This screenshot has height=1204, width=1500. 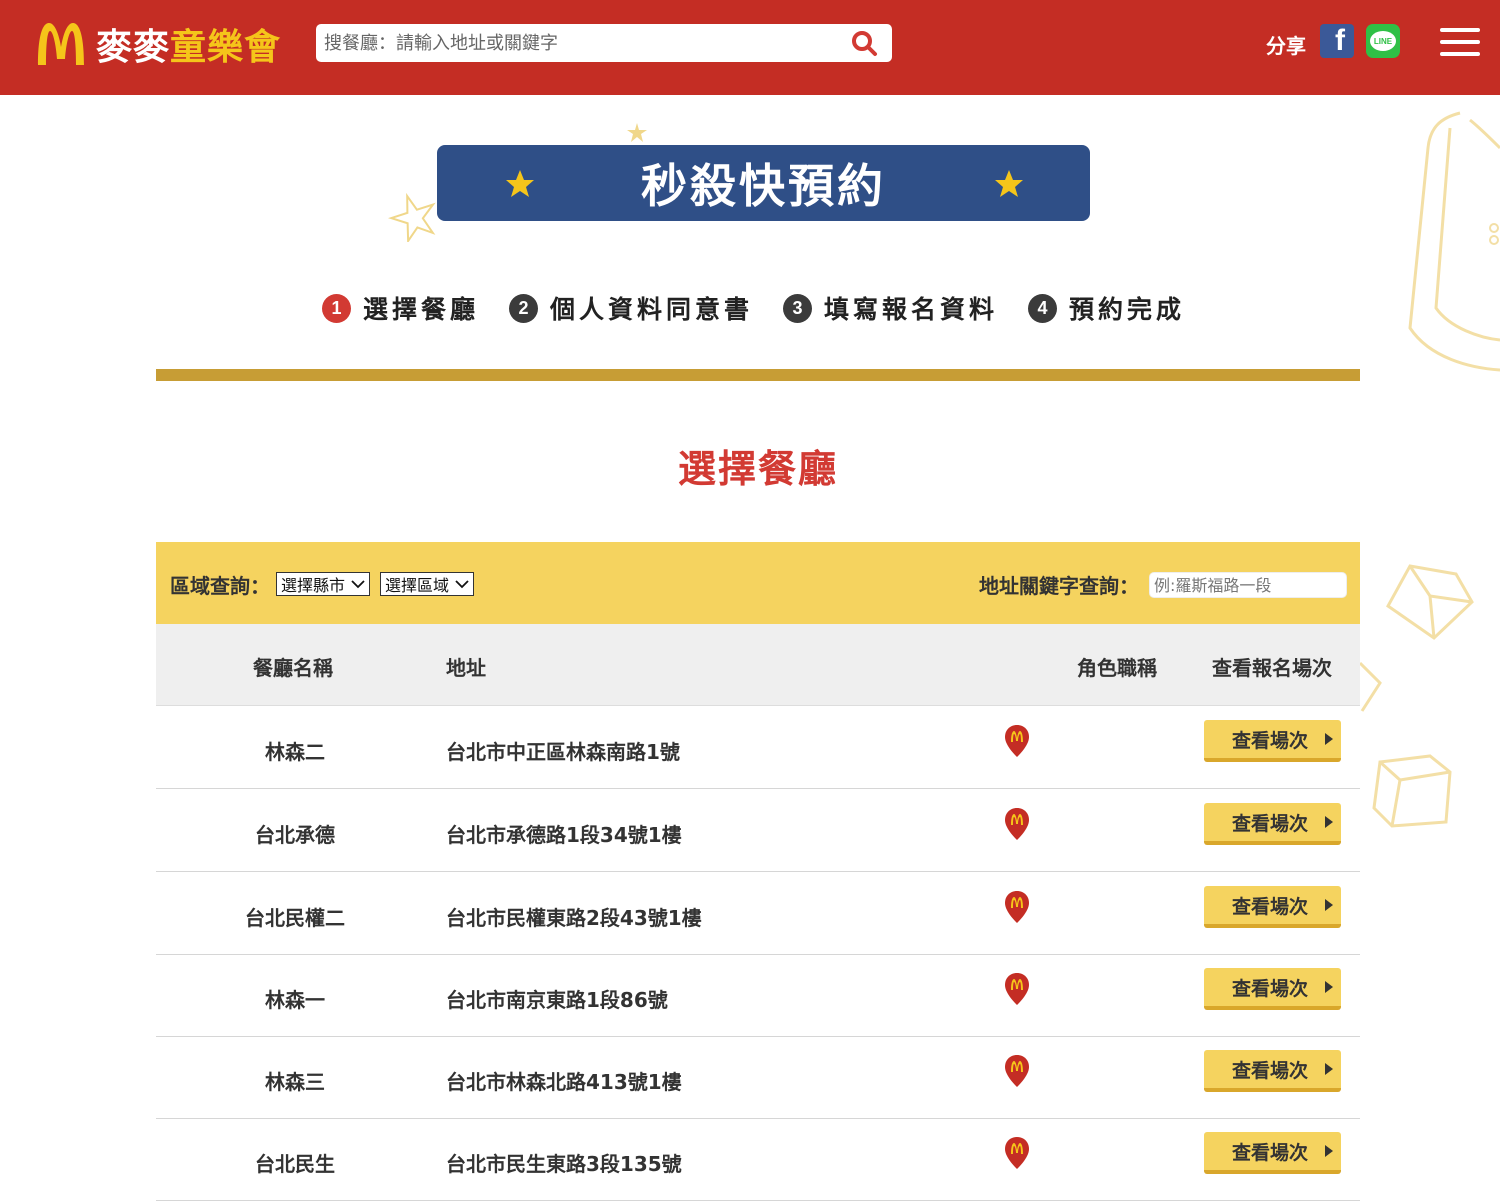 What do you see at coordinates (1127, 309) in the screenshot?
I see `step-label: 預約完成` at bounding box center [1127, 309].